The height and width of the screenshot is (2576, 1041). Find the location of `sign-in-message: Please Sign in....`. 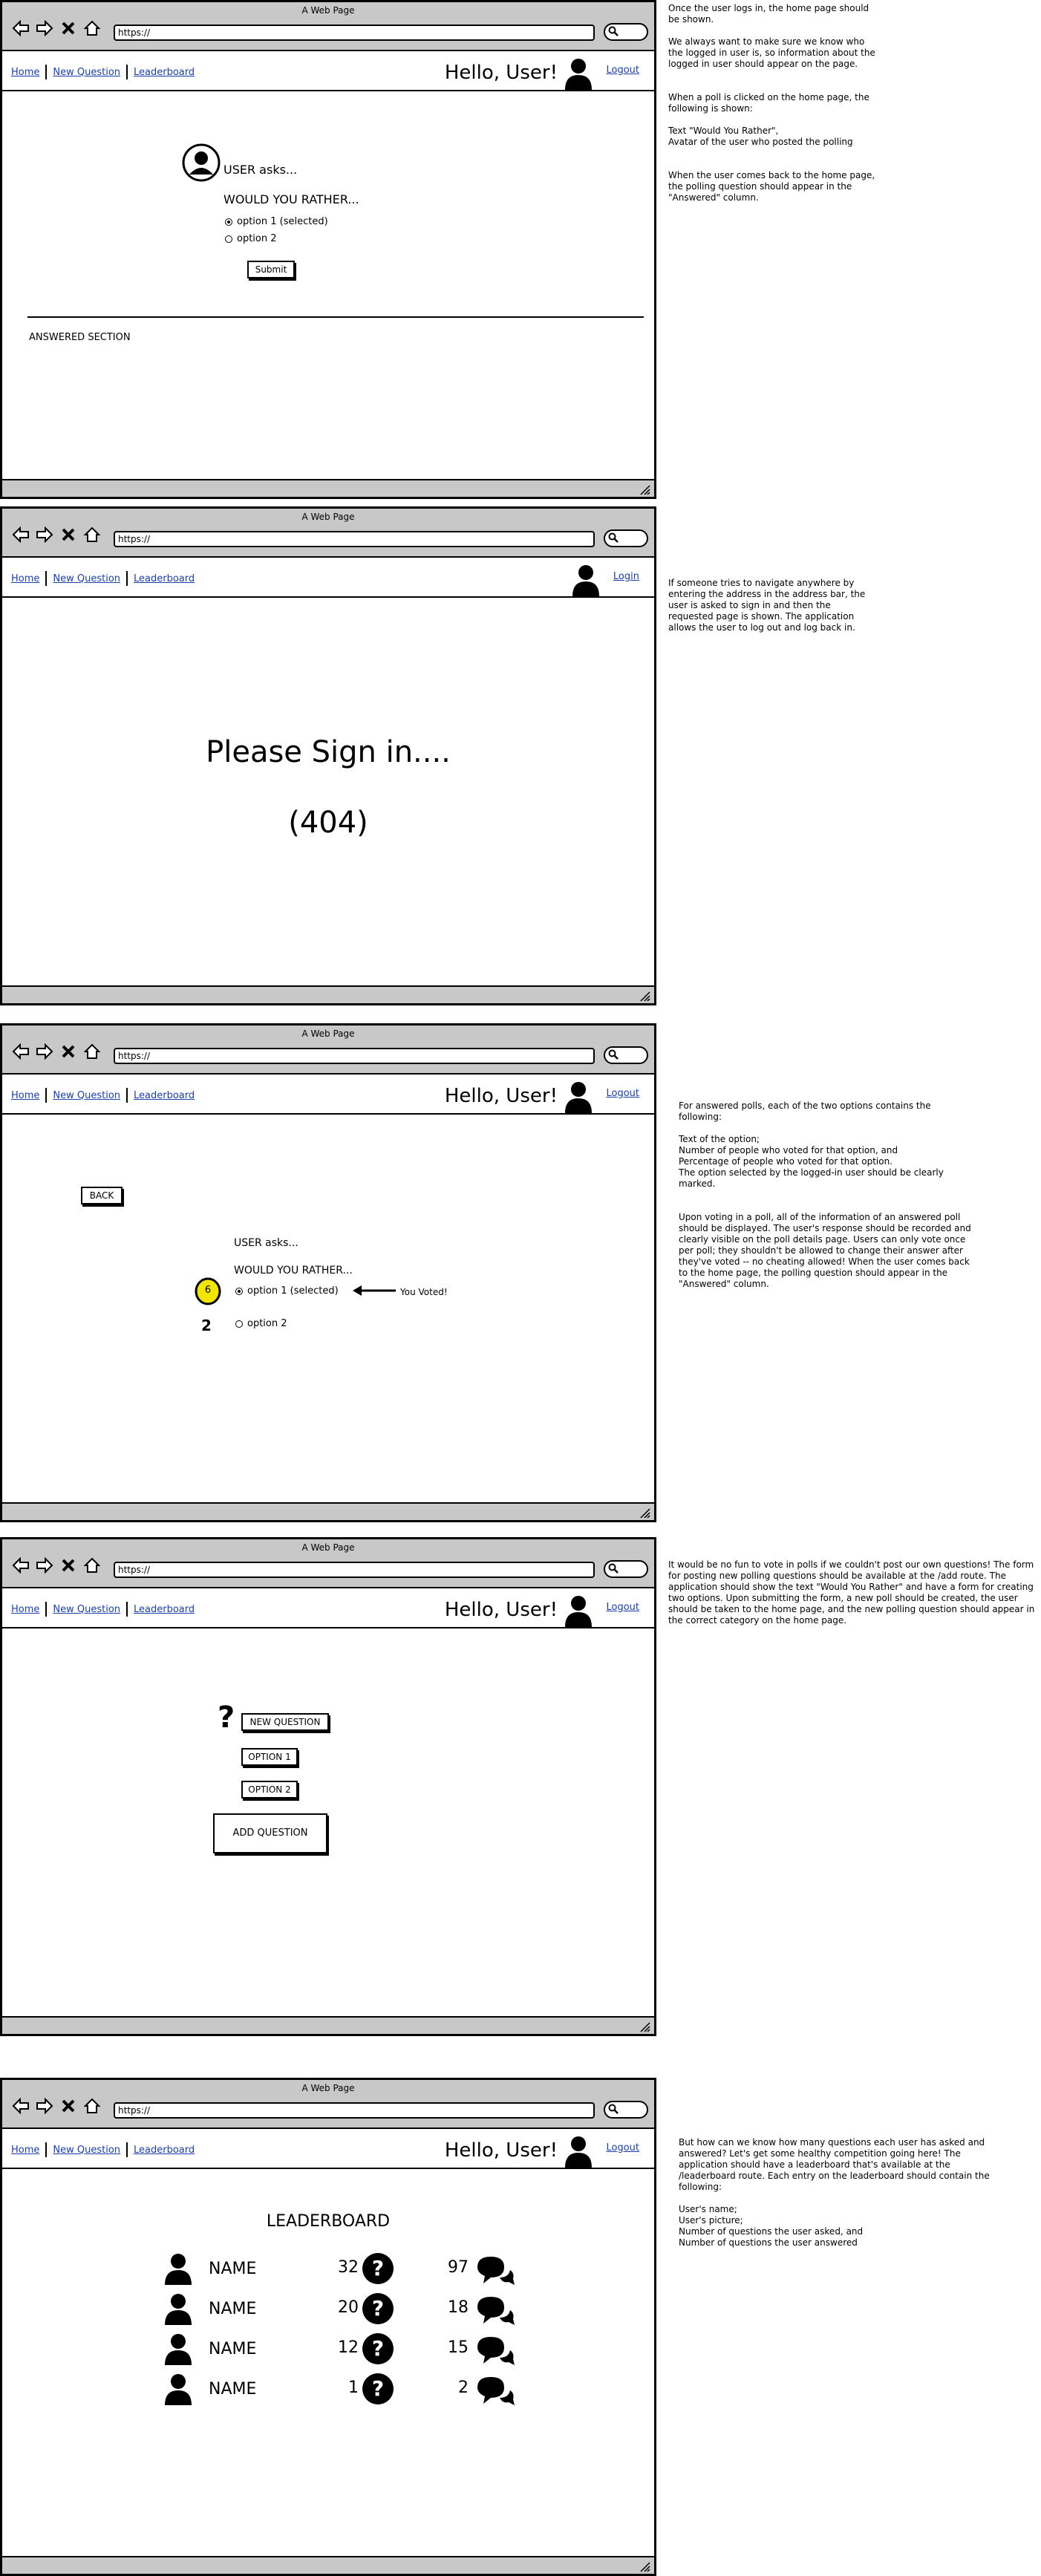

sign-in-message: Please Sign in.... is located at coordinates (328, 752).